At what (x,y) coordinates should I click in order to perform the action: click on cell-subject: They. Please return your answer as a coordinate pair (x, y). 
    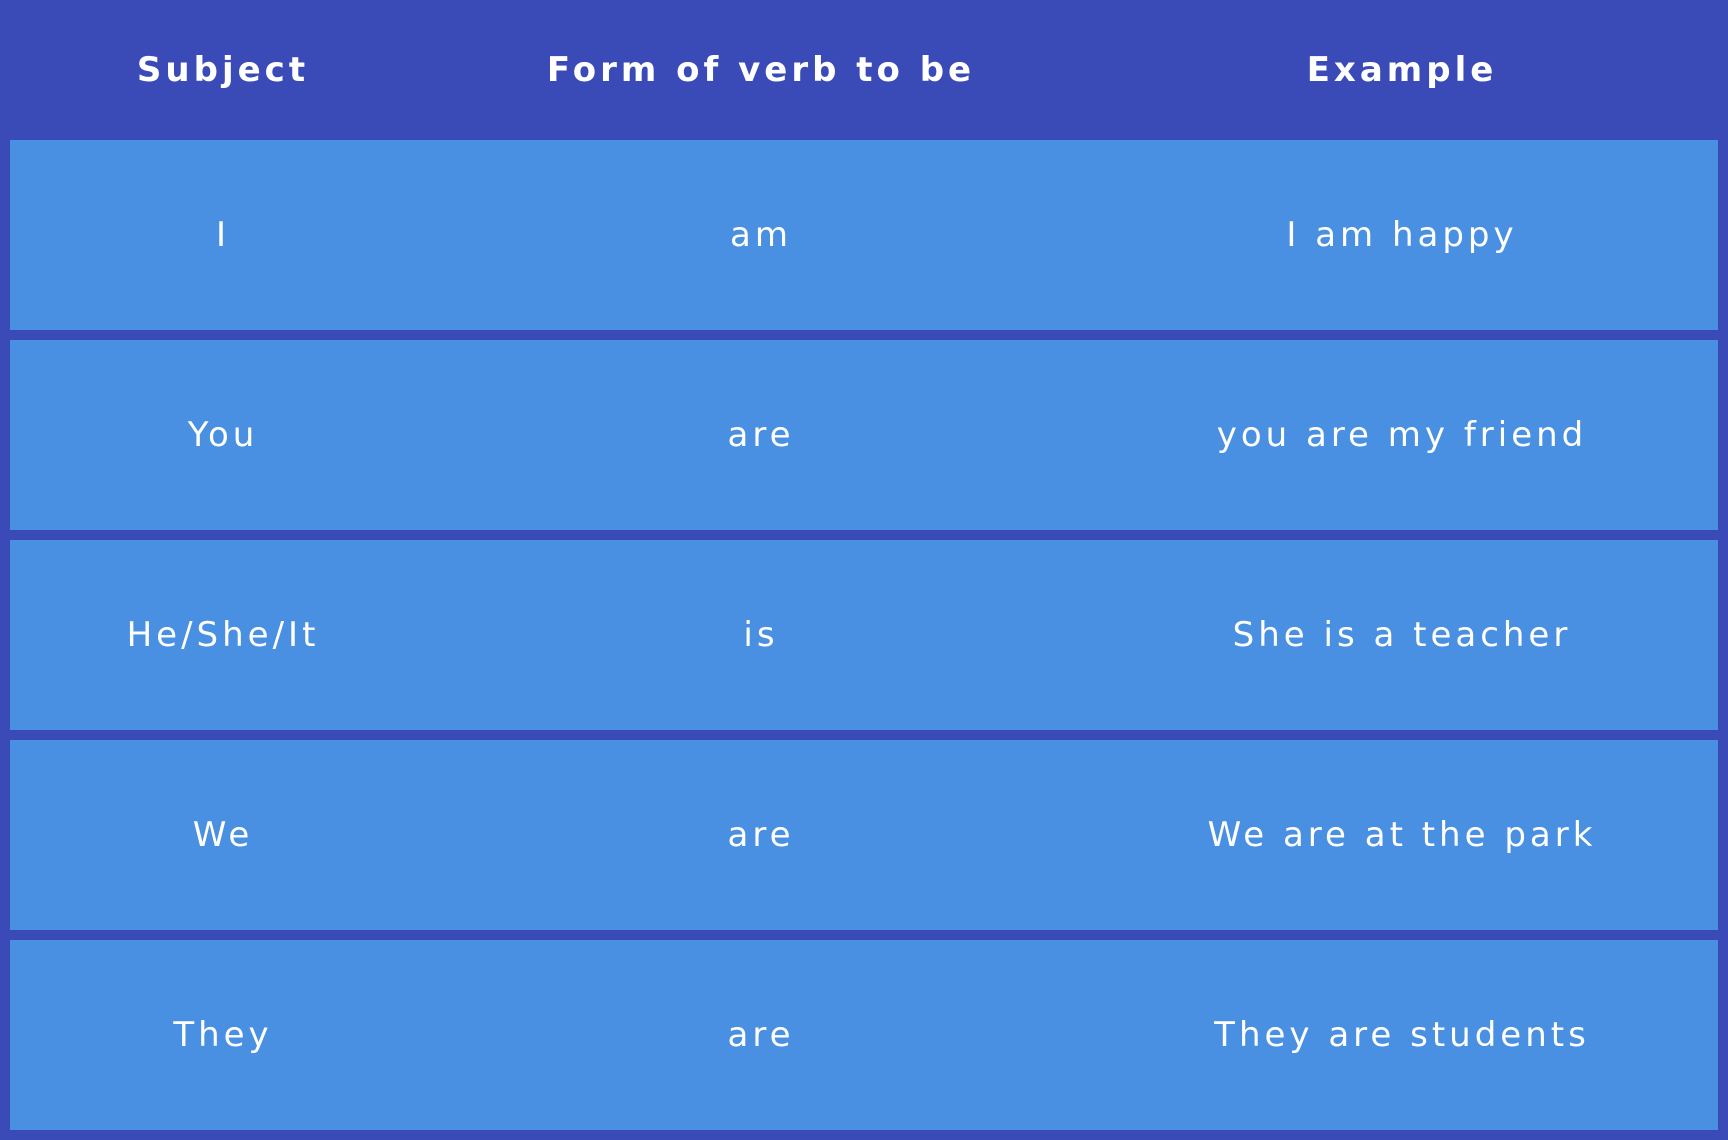
    Looking at the image, I should click on (223, 1035).